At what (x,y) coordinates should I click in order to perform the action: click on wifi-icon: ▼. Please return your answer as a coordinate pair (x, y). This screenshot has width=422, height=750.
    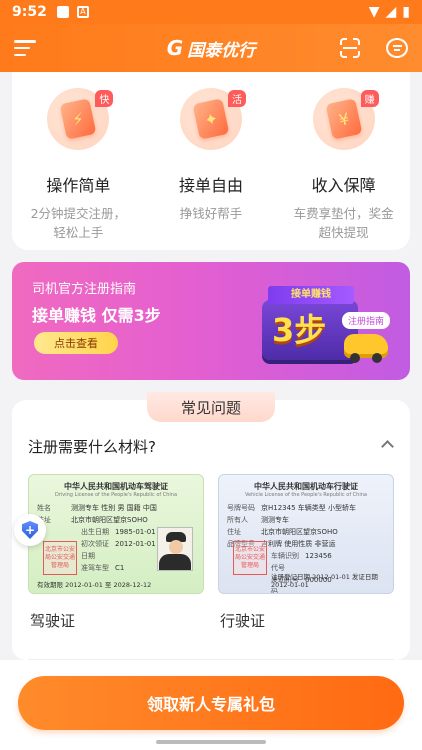
    Looking at the image, I should click on (374, 12).